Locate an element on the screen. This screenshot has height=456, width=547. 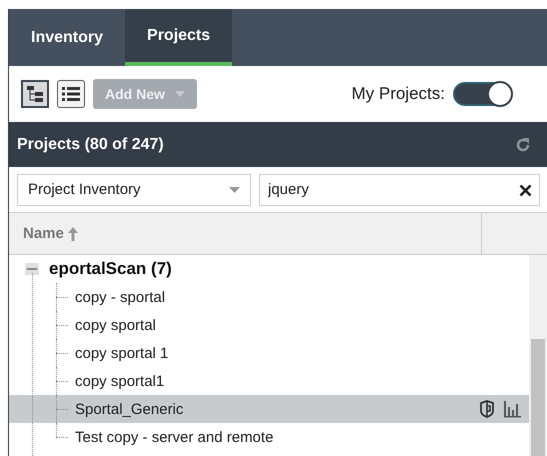
scrollbar is located at coordinates (538, 355).